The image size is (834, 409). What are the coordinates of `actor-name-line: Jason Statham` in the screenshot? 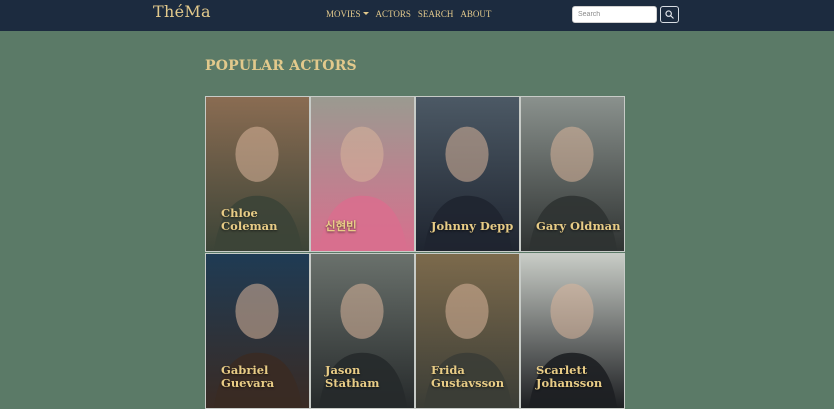 It's located at (352, 376).